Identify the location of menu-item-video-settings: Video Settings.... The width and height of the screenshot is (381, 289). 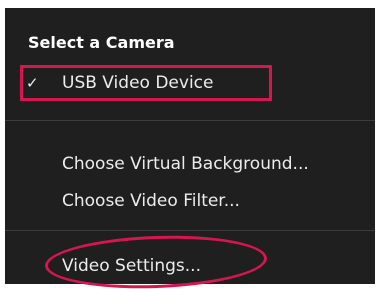
(190, 266).